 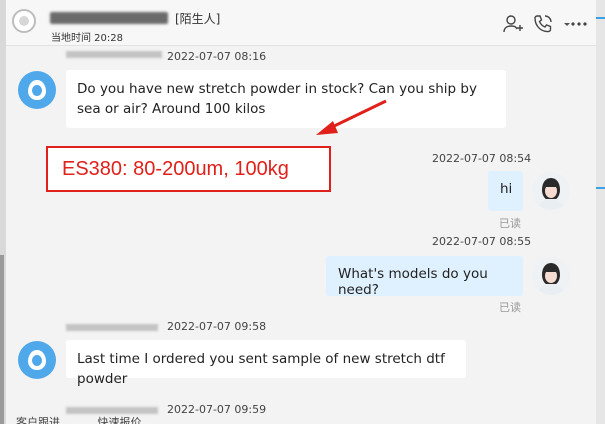 What do you see at coordinates (217, 56) in the screenshot?
I see `message-time: 2022-07-07 08:16` at bounding box center [217, 56].